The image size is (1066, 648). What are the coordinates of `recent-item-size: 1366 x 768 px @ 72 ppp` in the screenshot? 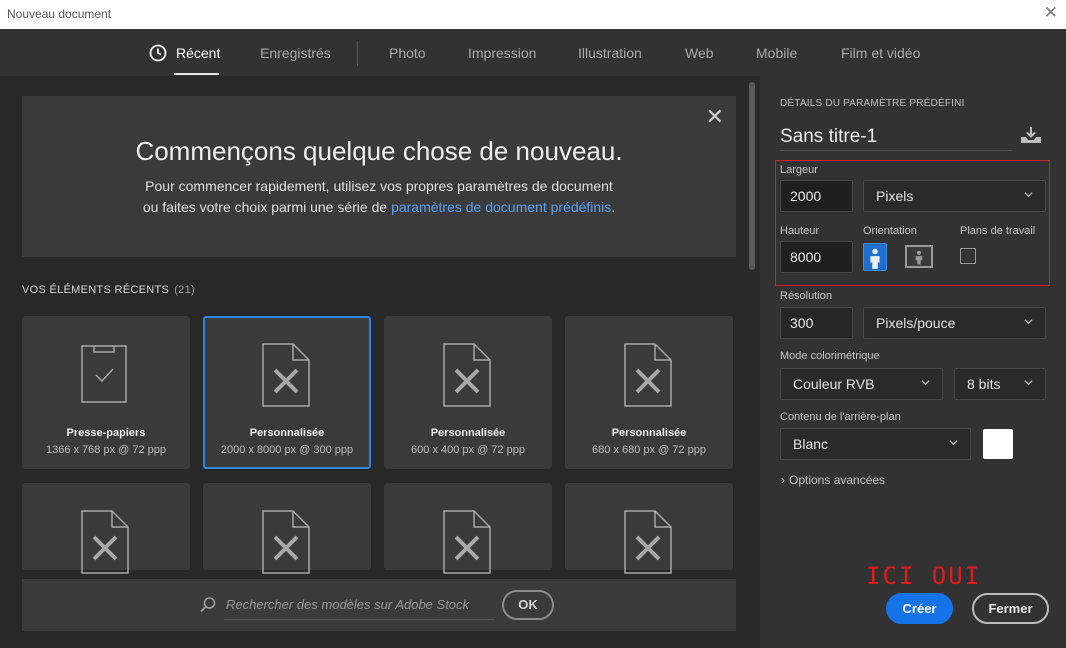 It's located at (106, 450).